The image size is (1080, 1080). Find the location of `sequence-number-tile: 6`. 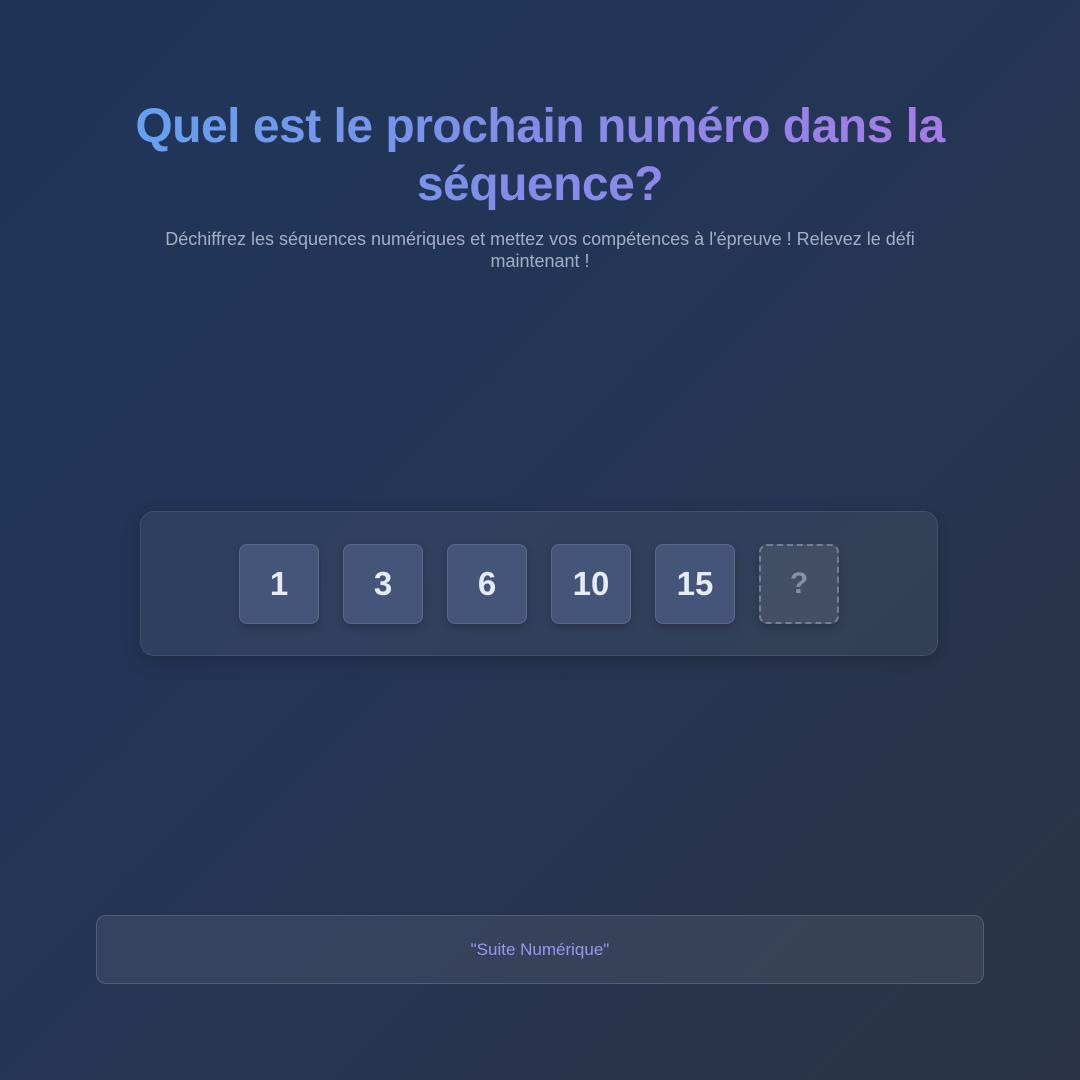

sequence-number-tile: 6 is located at coordinates (487, 583).